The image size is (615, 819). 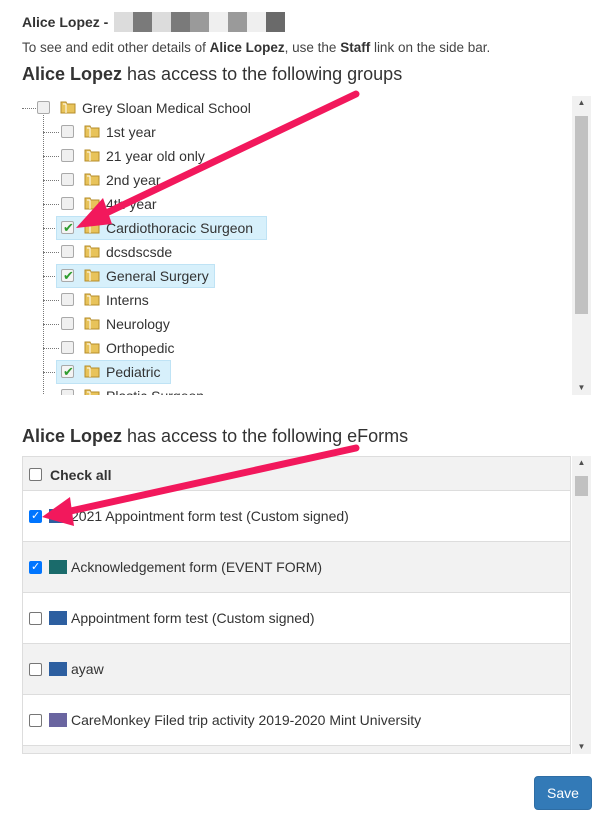 I want to click on group-label: 1st year, so click(x=131, y=132).